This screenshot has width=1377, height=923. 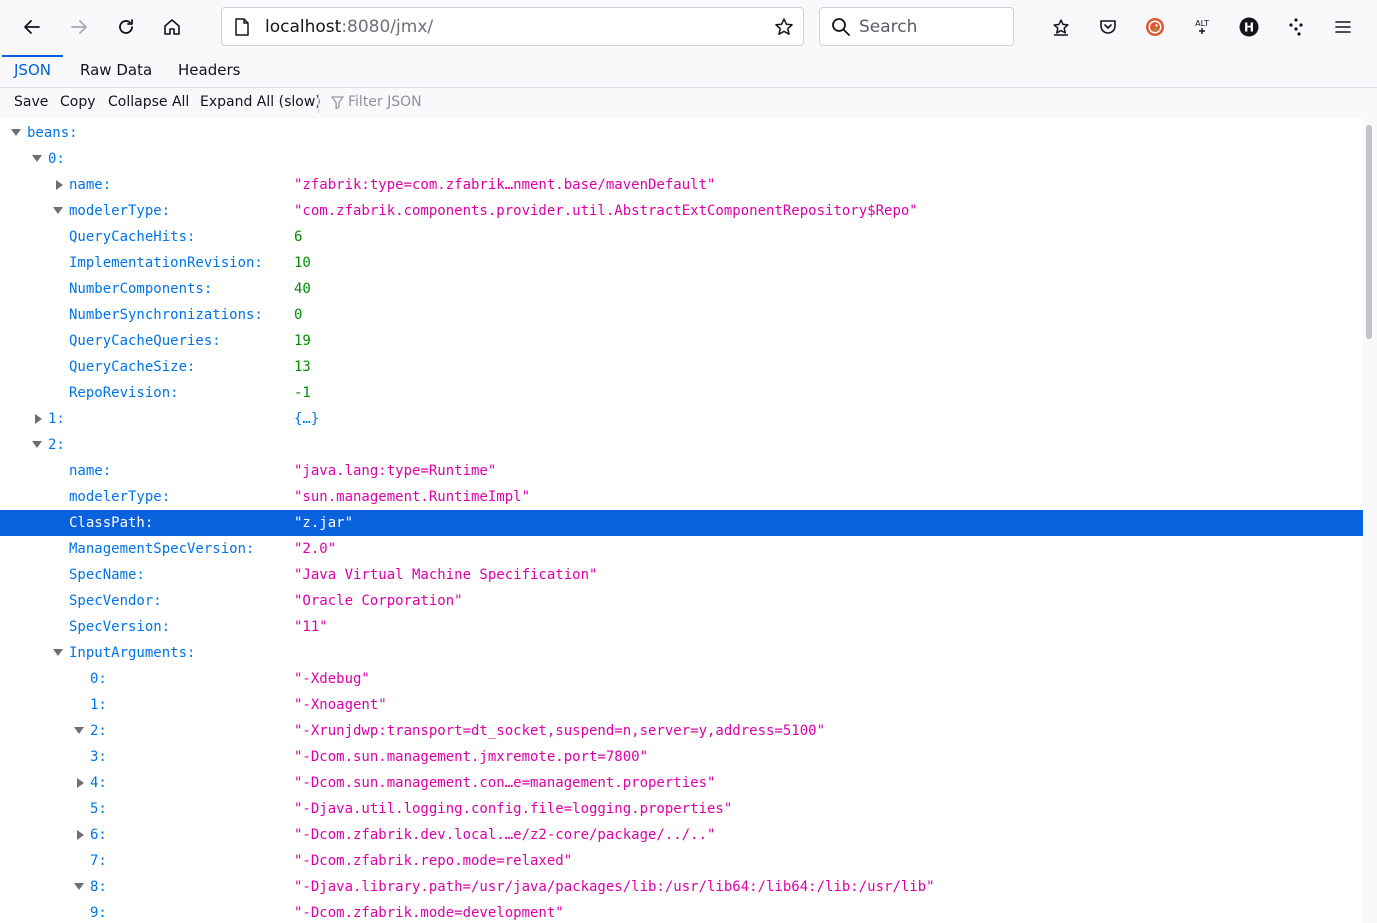 I want to click on filter-json-input: Filter JSON, so click(x=376, y=102).